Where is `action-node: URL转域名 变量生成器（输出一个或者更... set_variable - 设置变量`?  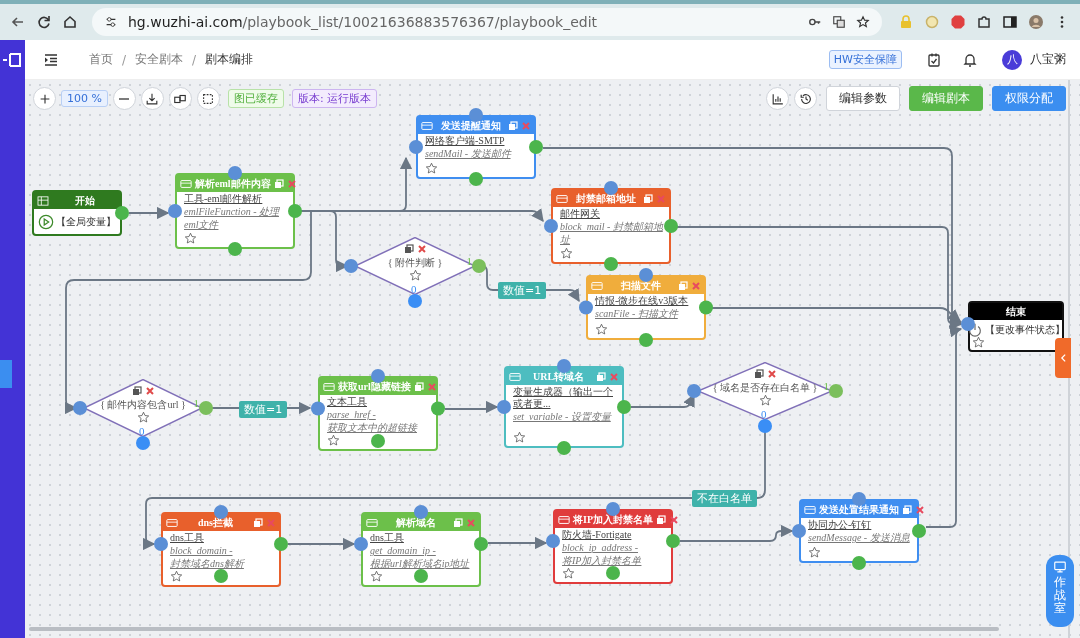 action-node: URL转域名 变量生成器（输出一个或者更... set_variable - 设置变量 is located at coordinates (564, 407).